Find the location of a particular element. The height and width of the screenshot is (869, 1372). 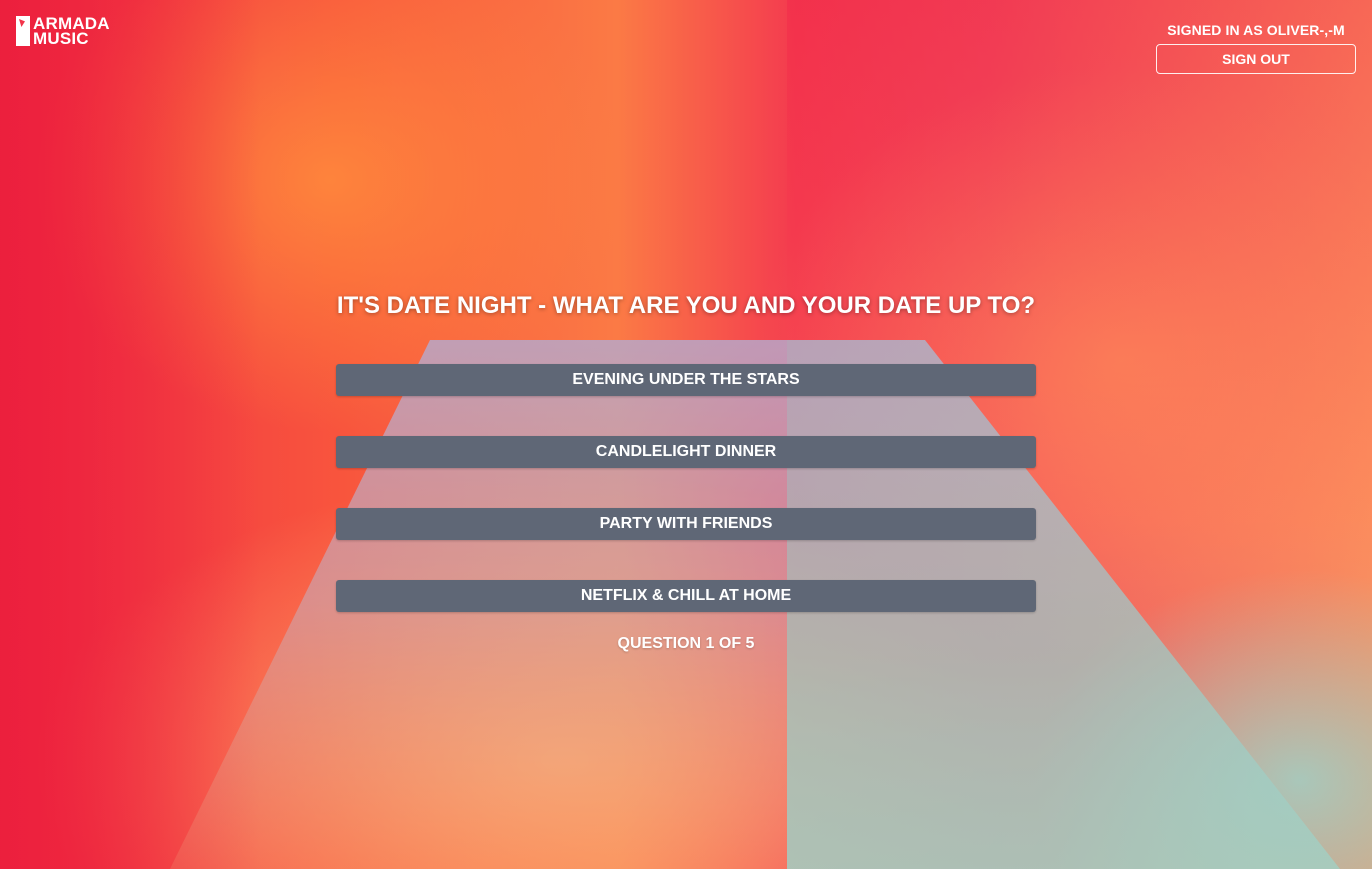

account-panel: SIGNED IN AS OLIVER-,-M SIGN OUT is located at coordinates (1256, 48).